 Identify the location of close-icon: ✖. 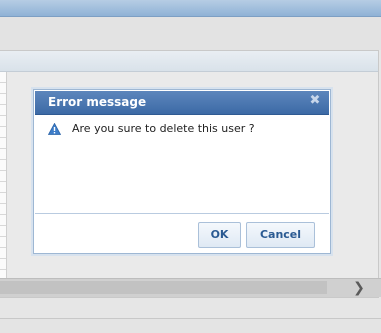
(315, 101).